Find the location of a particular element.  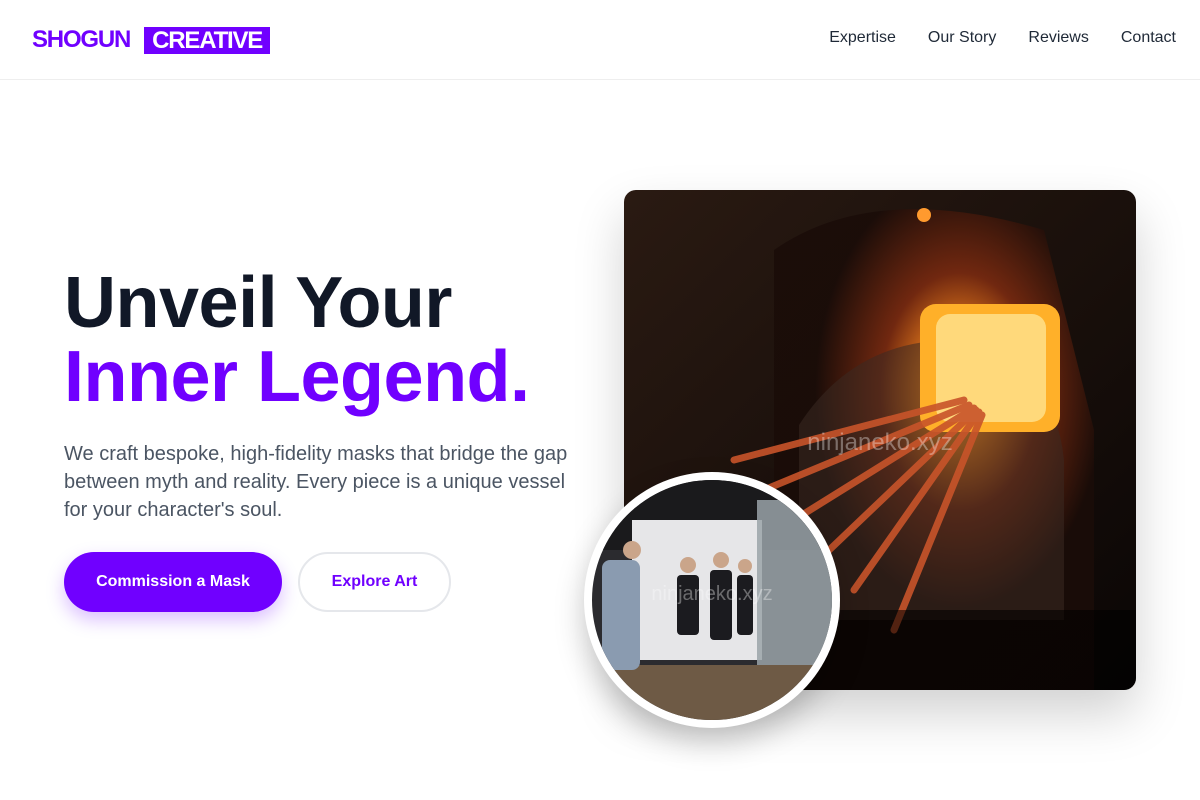

commission-mask-button: Commission a Mask is located at coordinates (173, 582).